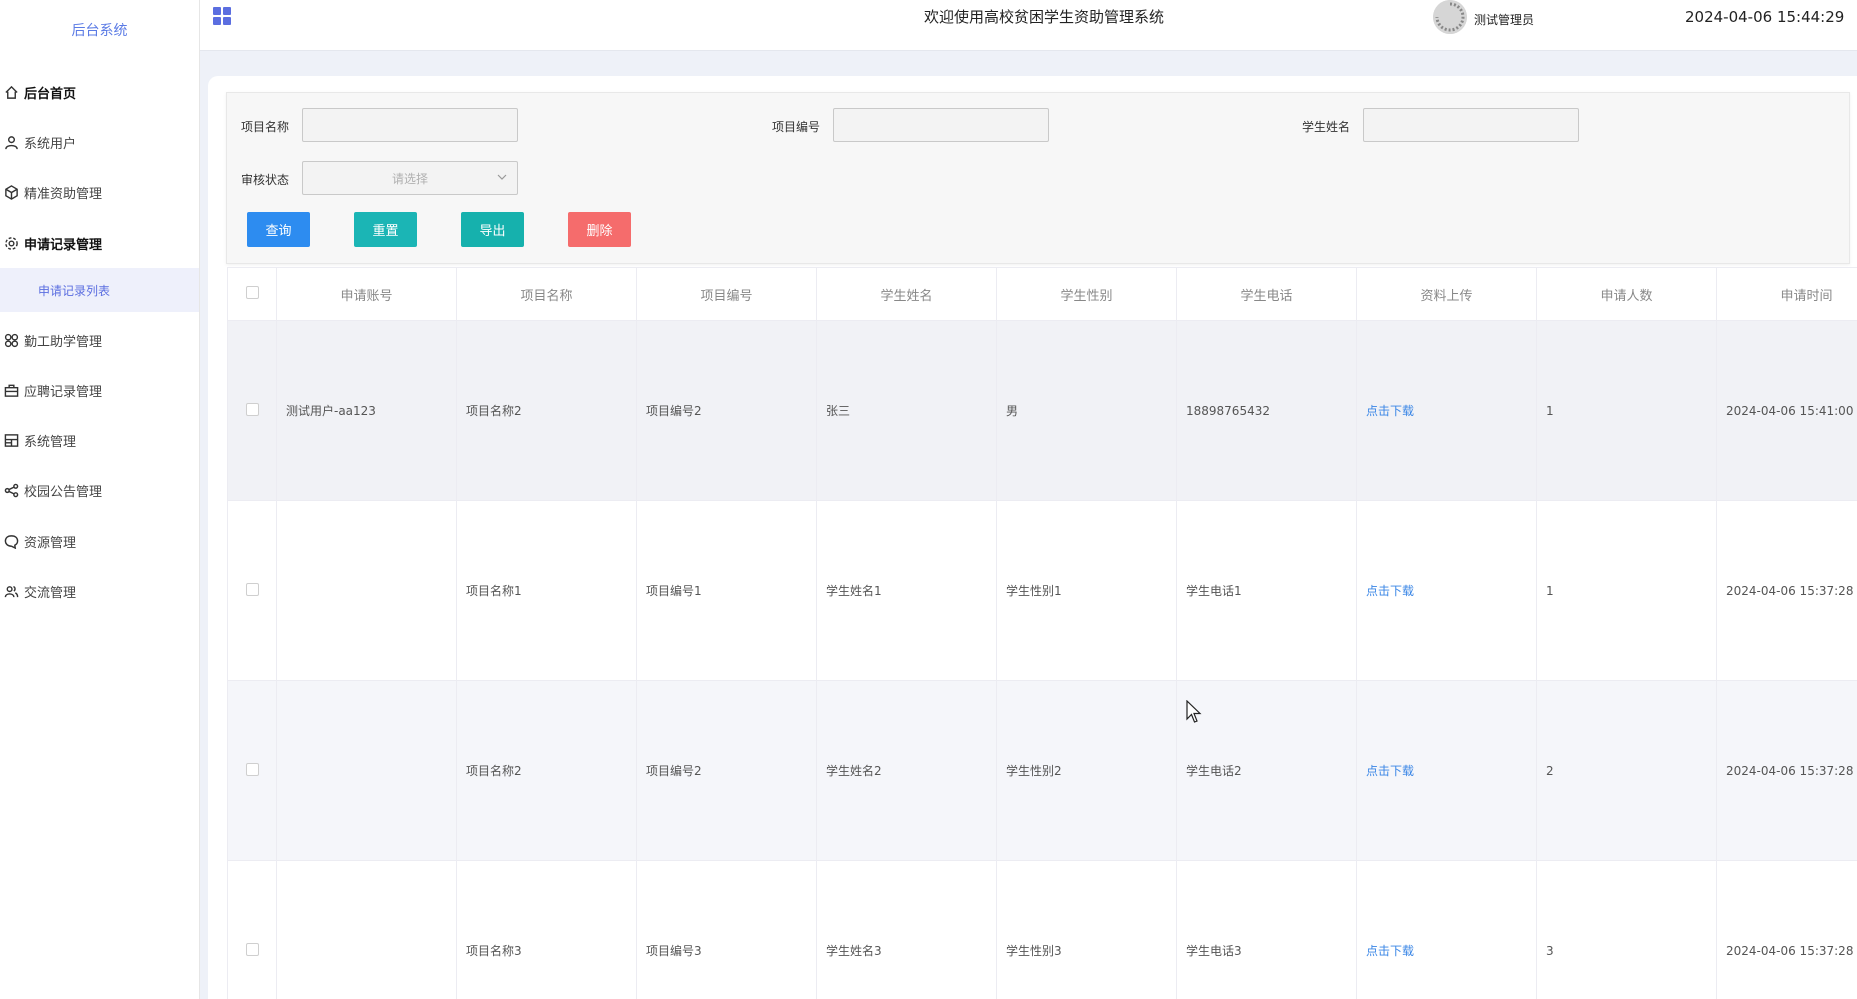  I want to click on sidebar-subitem-application-list: 申请记录列表, so click(99, 290).